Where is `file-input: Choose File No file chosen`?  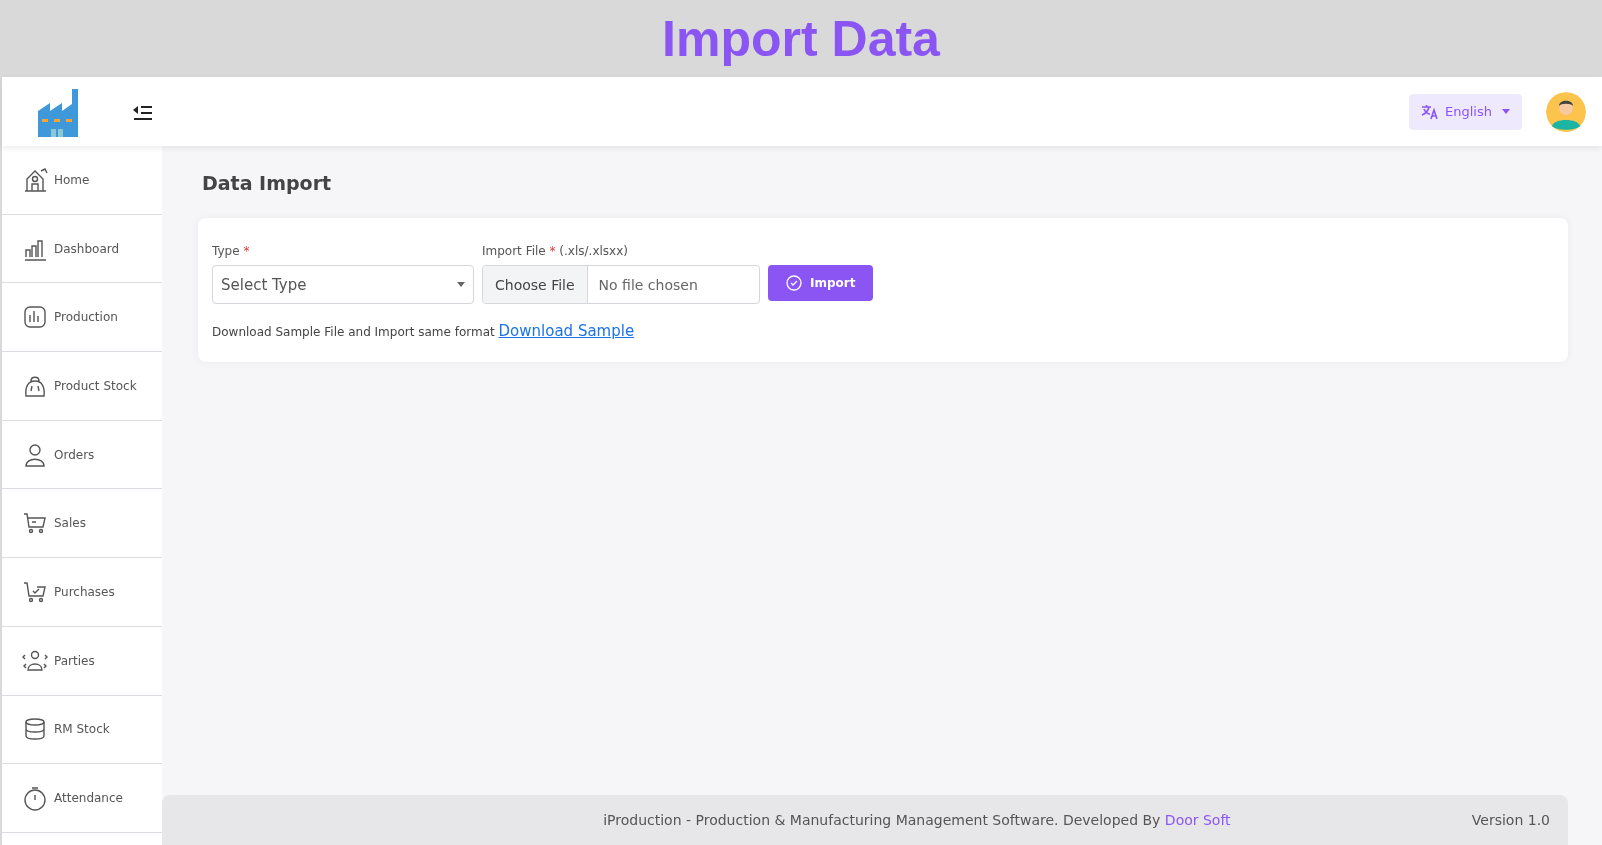 file-input: Choose File No file chosen is located at coordinates (621, 284).